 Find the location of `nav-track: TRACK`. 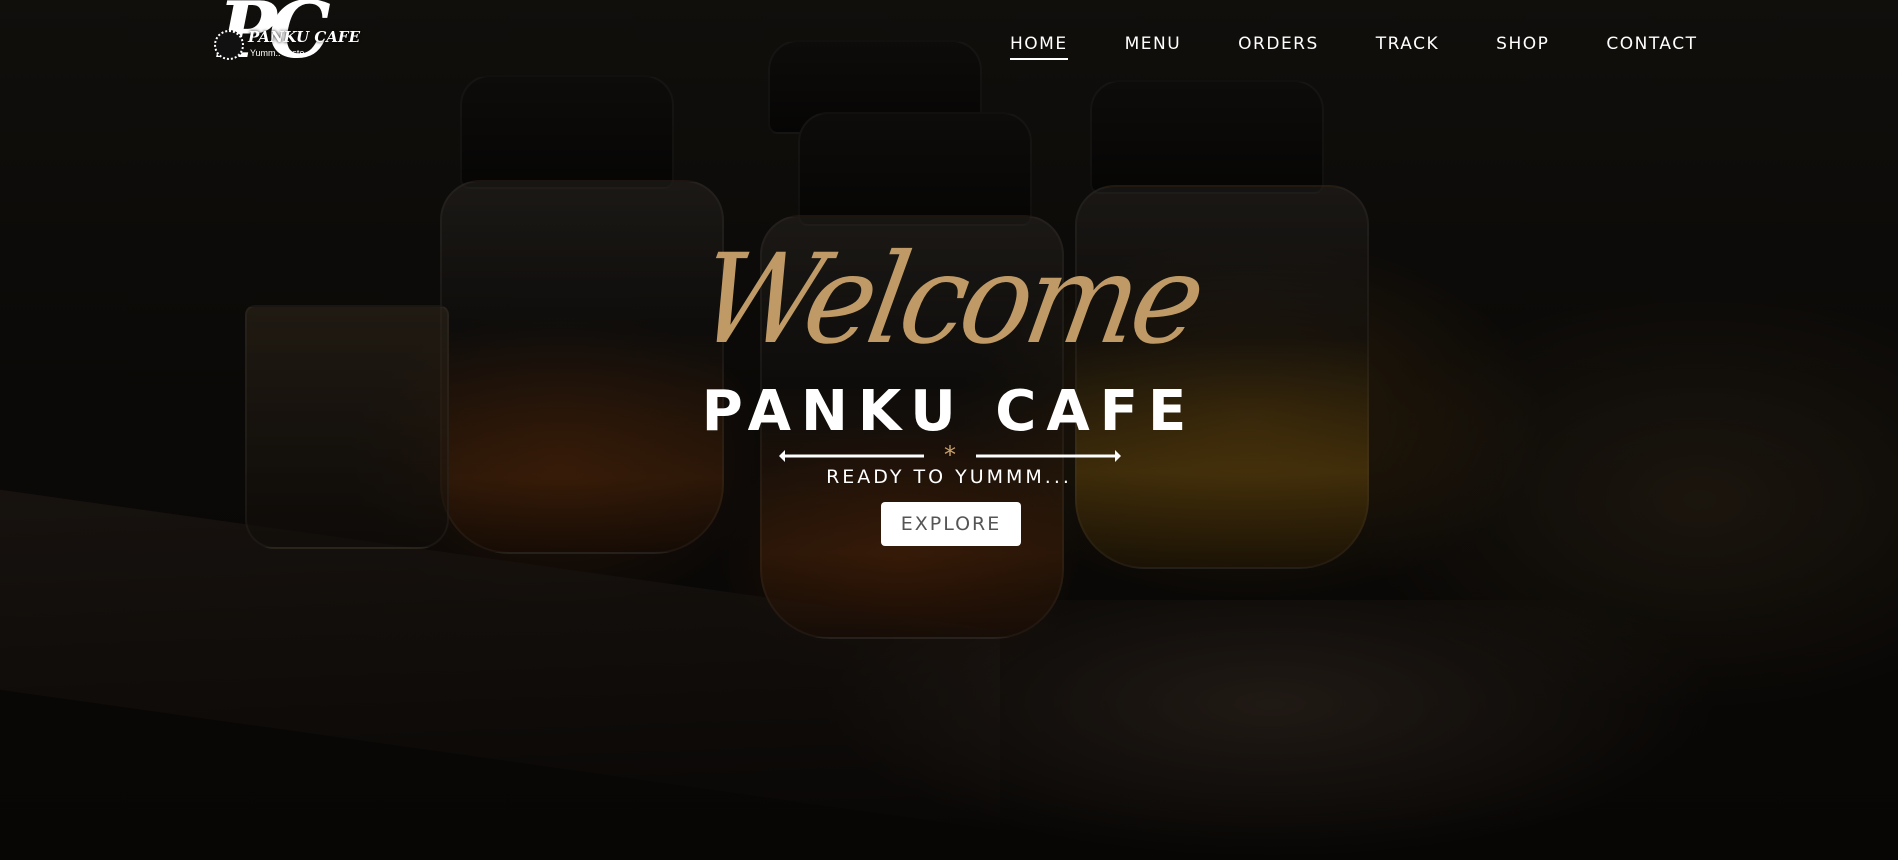

nav-track: TRACK is located at coordinates (1407, 47).